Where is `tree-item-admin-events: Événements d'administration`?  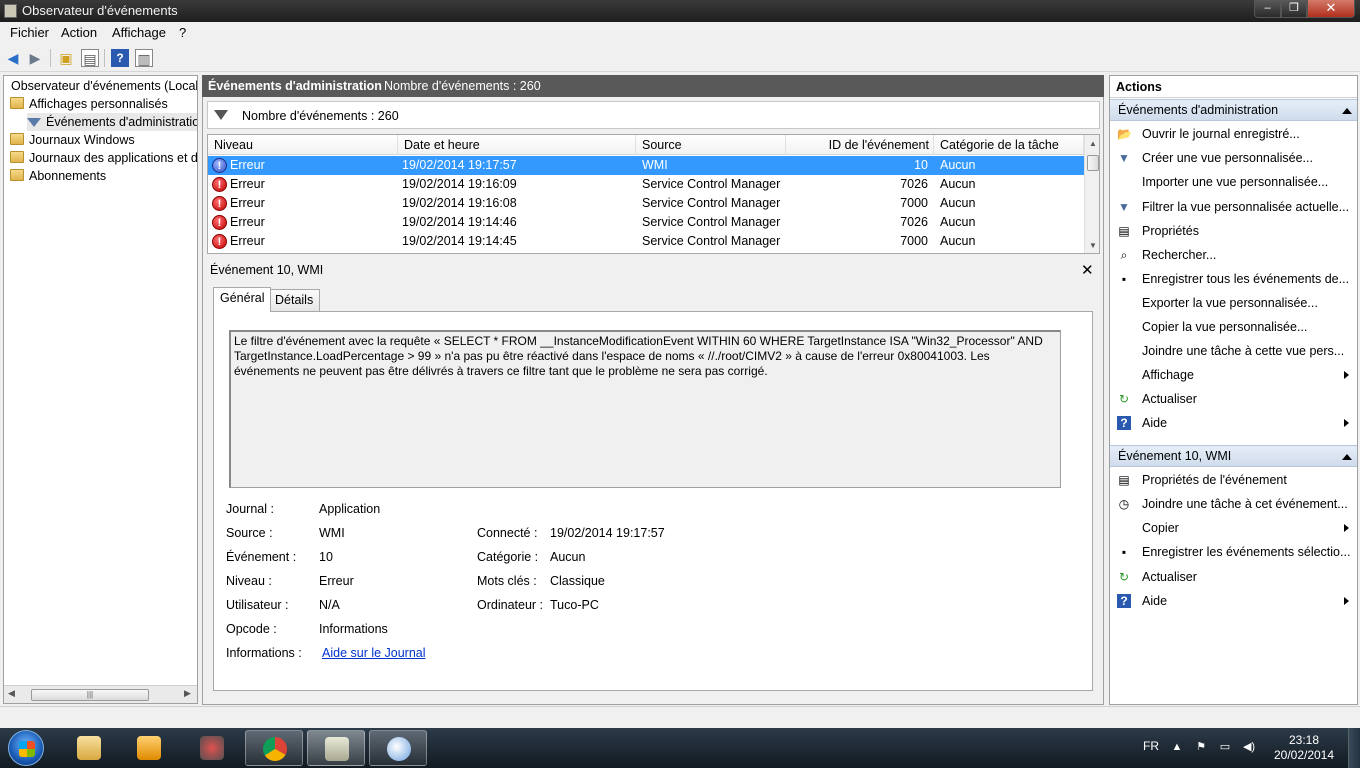 tree-item-admin-events: Événements d'administration is located at coordinates (112, 122).